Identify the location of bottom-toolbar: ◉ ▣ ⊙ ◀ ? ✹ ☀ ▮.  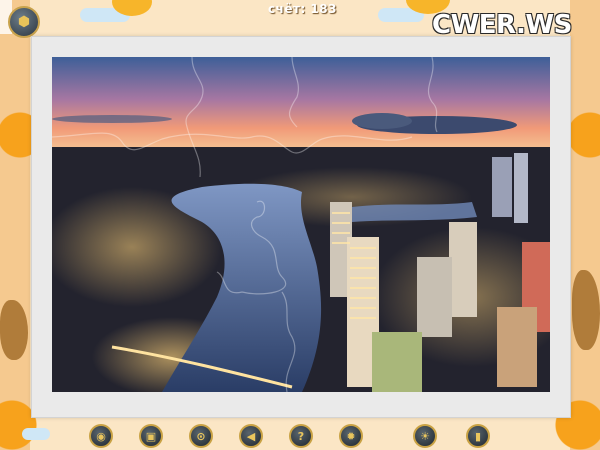
(300, 435).